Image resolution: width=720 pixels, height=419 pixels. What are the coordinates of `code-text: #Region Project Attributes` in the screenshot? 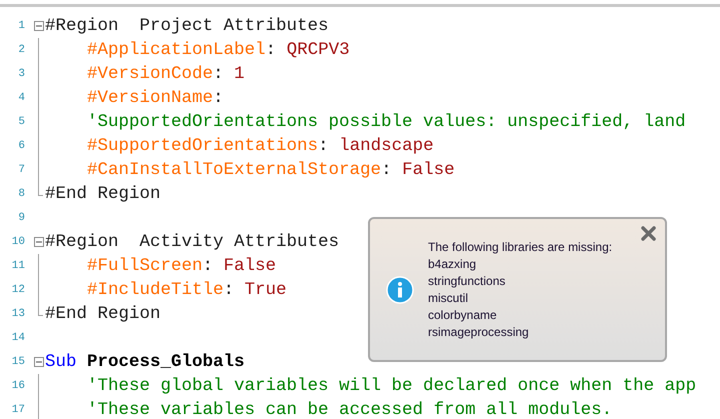 It's located at (187, 26).